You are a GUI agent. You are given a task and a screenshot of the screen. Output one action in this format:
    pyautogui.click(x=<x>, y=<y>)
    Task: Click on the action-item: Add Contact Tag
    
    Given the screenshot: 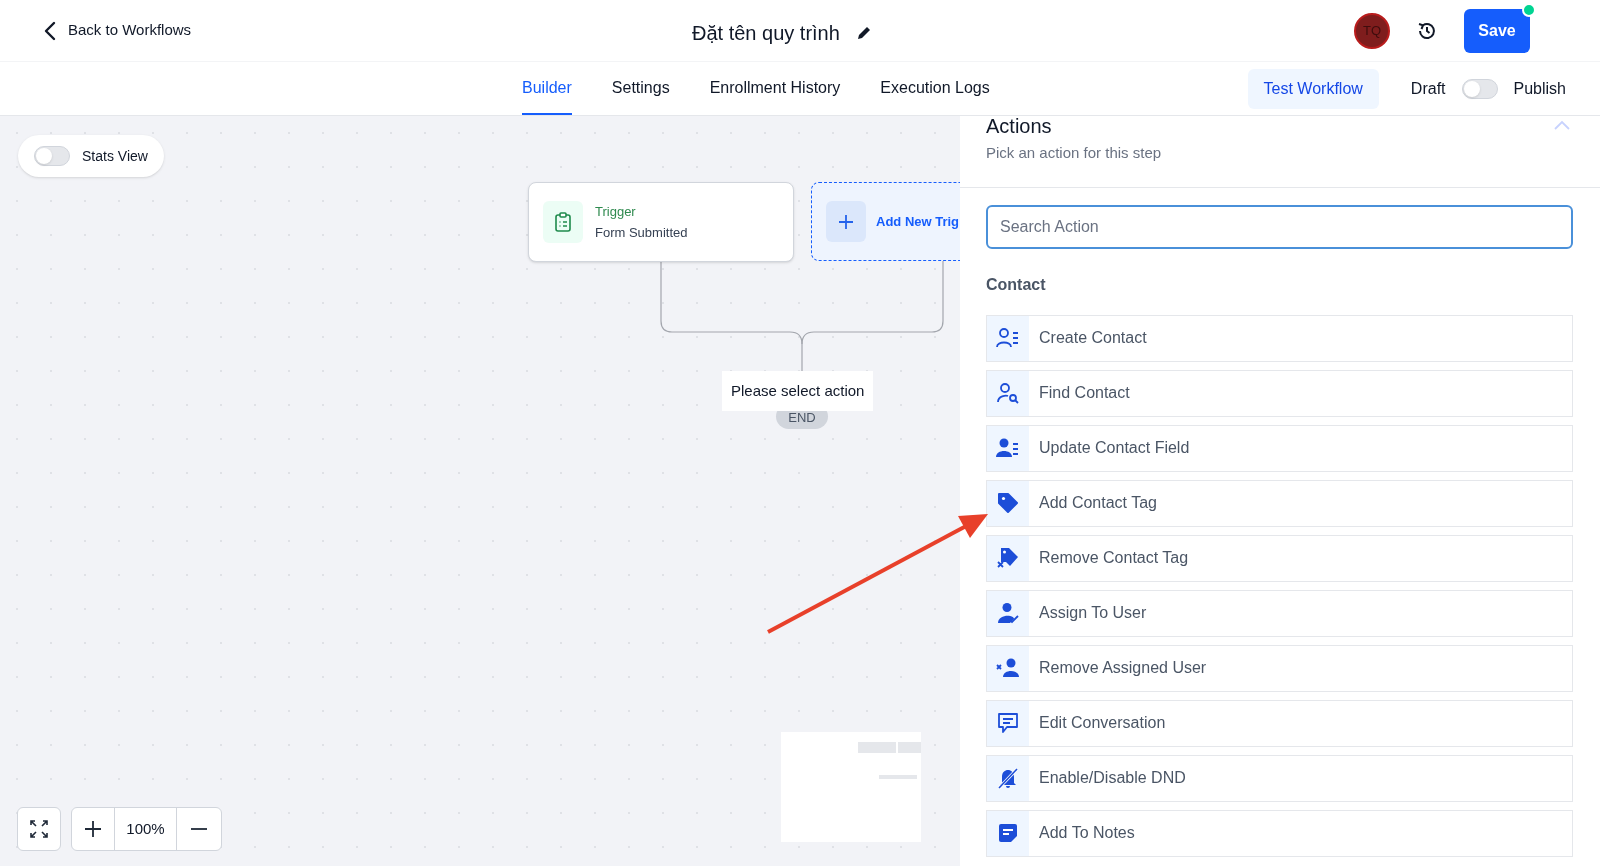 What is the action you would take?
    pyautogui.click(x=1279, y=503)
    